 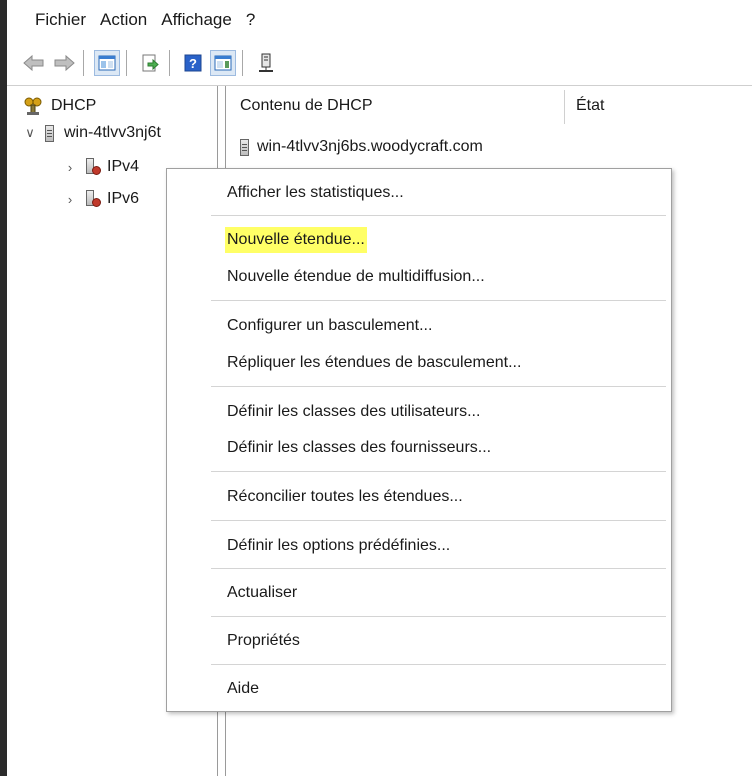 I want to click on tree-node-server: ∨ win-4tlvv3nj6t, so click(x=92, y=133).